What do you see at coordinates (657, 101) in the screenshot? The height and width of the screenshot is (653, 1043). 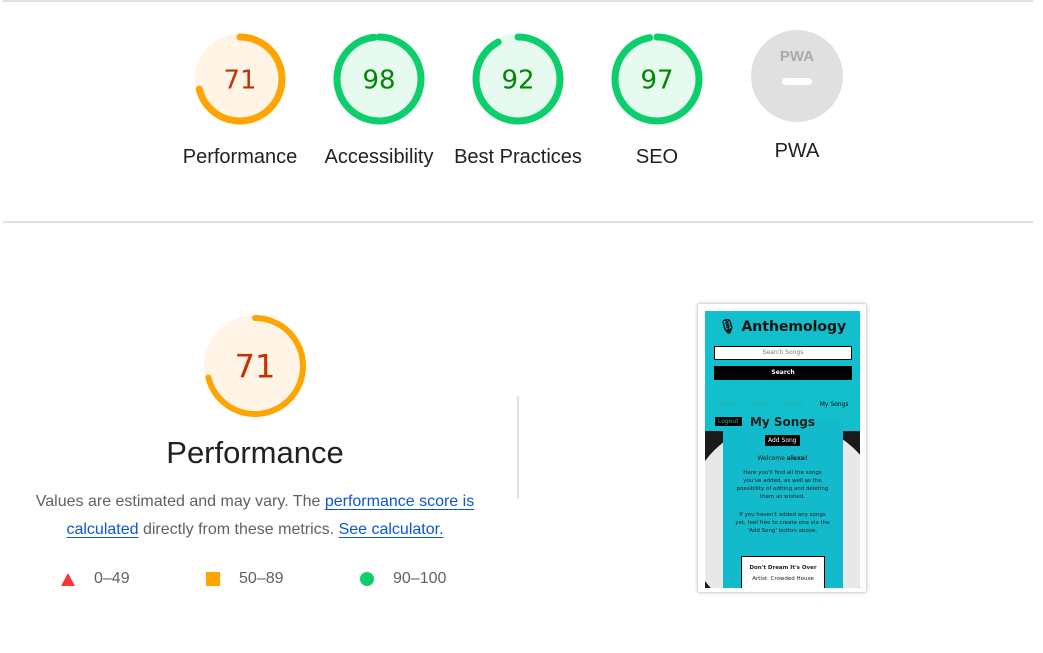 I see `category-gauge-seo: 97 SEO` at bounding box center [657, 101].